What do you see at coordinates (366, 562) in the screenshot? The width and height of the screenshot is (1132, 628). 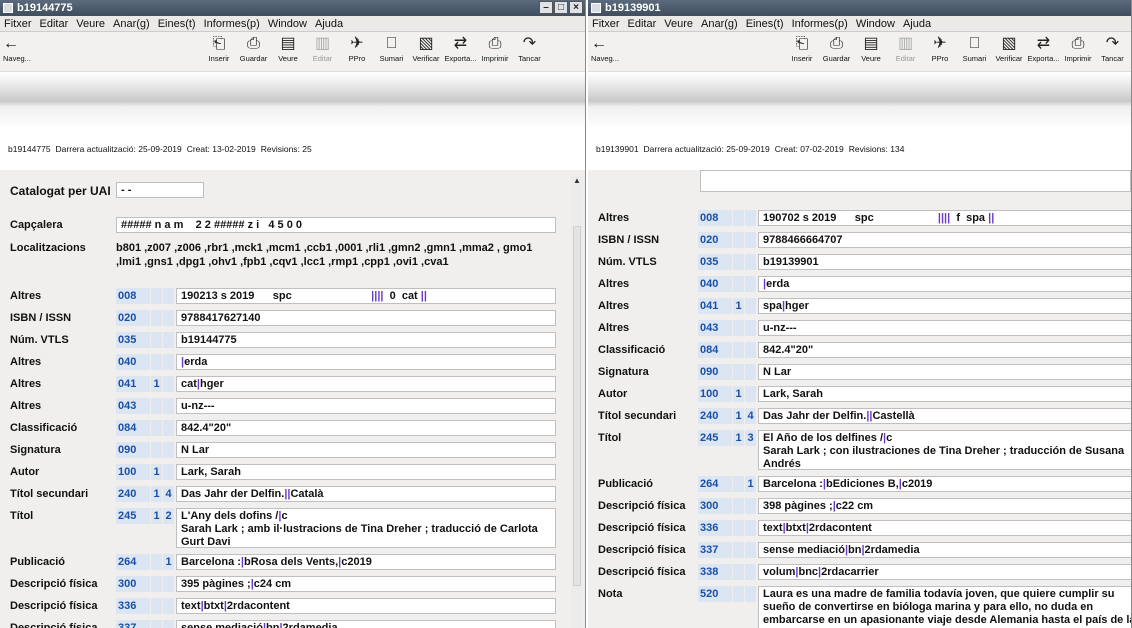 I see `field-value-264: Barcelona :|bRosa dels Vents,|c2019` at bounding box center [366, 562].